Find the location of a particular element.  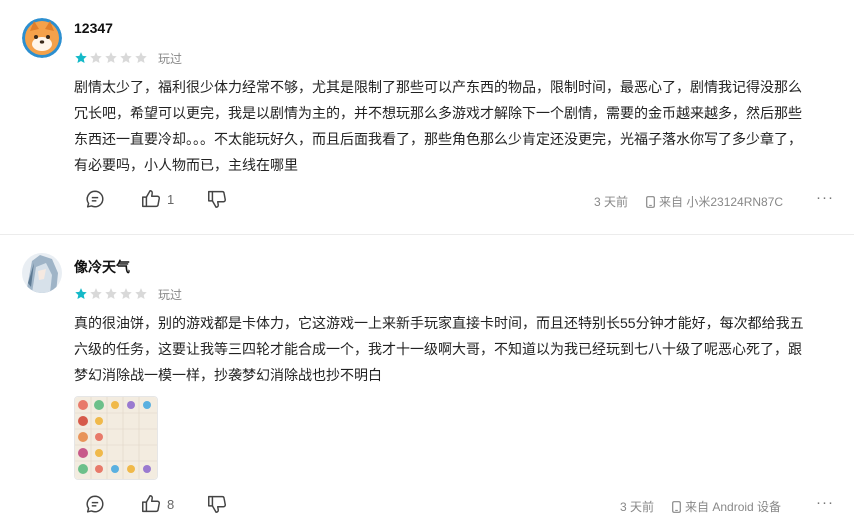

device-info: 来自 Android 设备 is located at coordinates (726, 506).